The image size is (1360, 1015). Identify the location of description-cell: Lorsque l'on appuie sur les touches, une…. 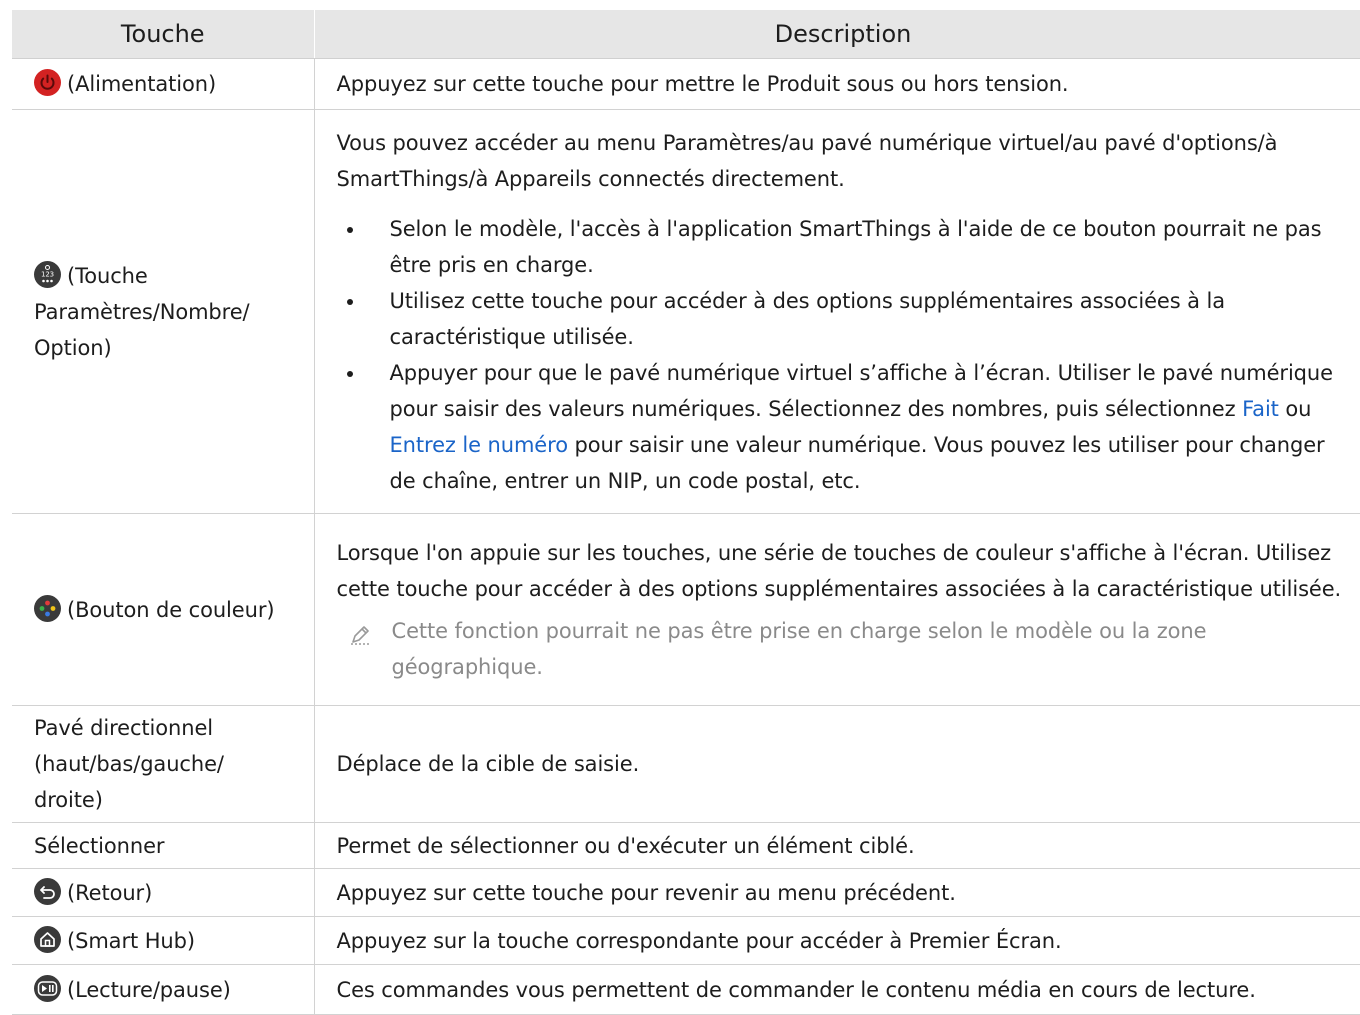
(837, 610).